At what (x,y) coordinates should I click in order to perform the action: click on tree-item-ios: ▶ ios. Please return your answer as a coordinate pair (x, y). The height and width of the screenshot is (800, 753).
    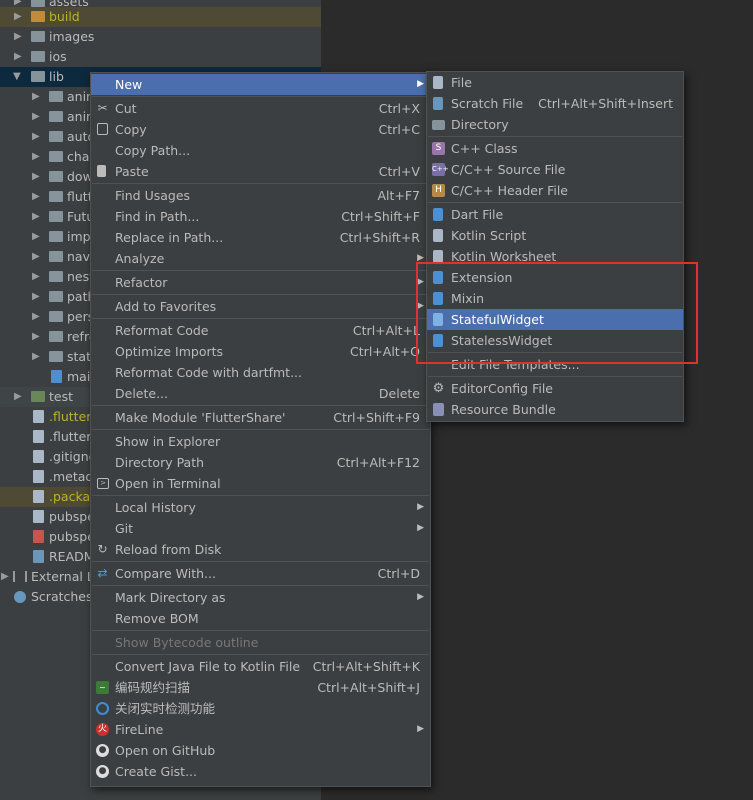
    Looking at the image, I should click on (160, 57).